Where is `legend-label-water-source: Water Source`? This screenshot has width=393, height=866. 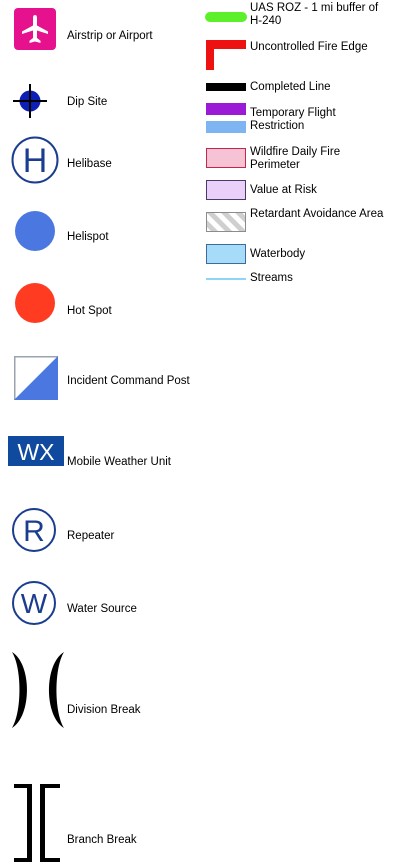 legend-label-water-source: Water Source is located at coordinates (102, 609).